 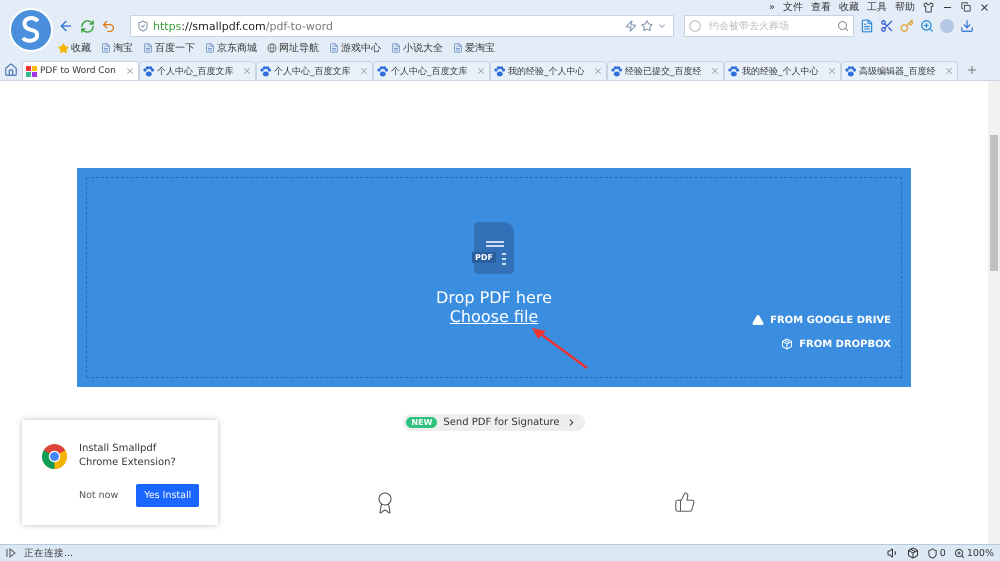 I want to click on key-icon, so click(x=907, y=26).